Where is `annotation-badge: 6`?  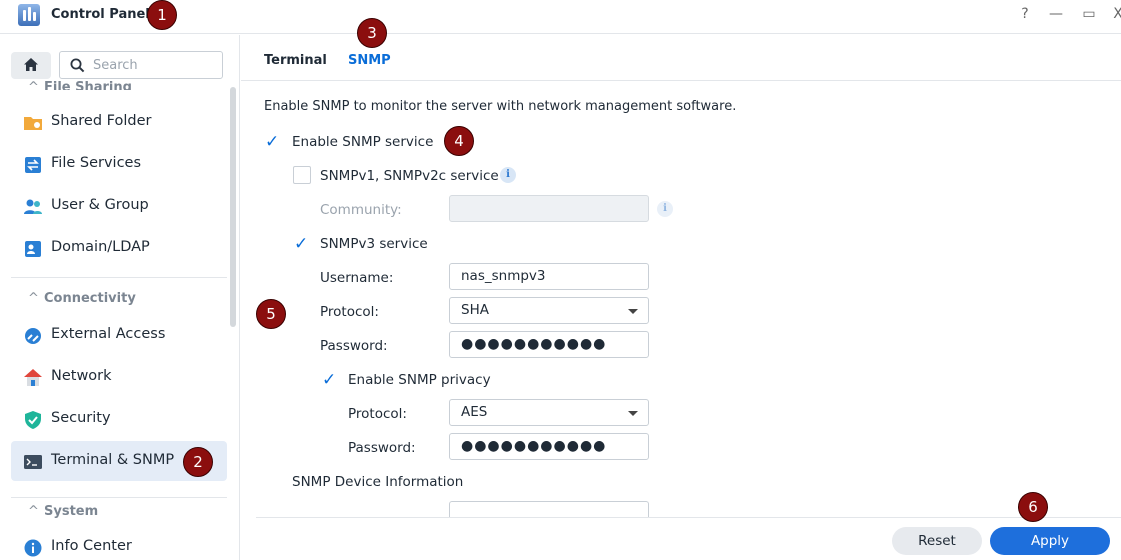
annotation-badge: 6 is located at coordinates (1033, 507).